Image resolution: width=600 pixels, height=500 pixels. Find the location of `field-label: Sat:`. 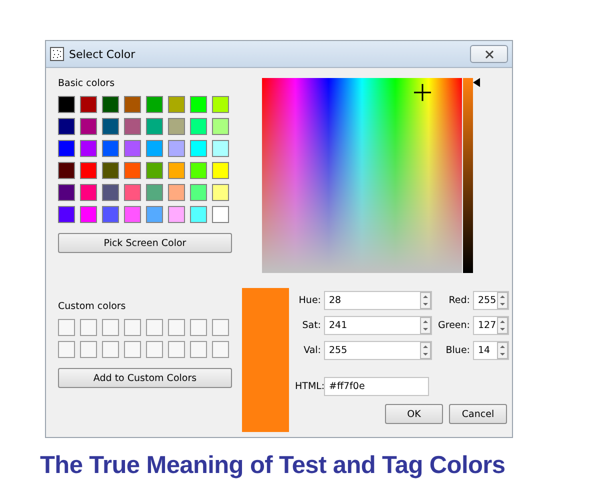

field-label: Sat: is located at coordinates (311, 325).